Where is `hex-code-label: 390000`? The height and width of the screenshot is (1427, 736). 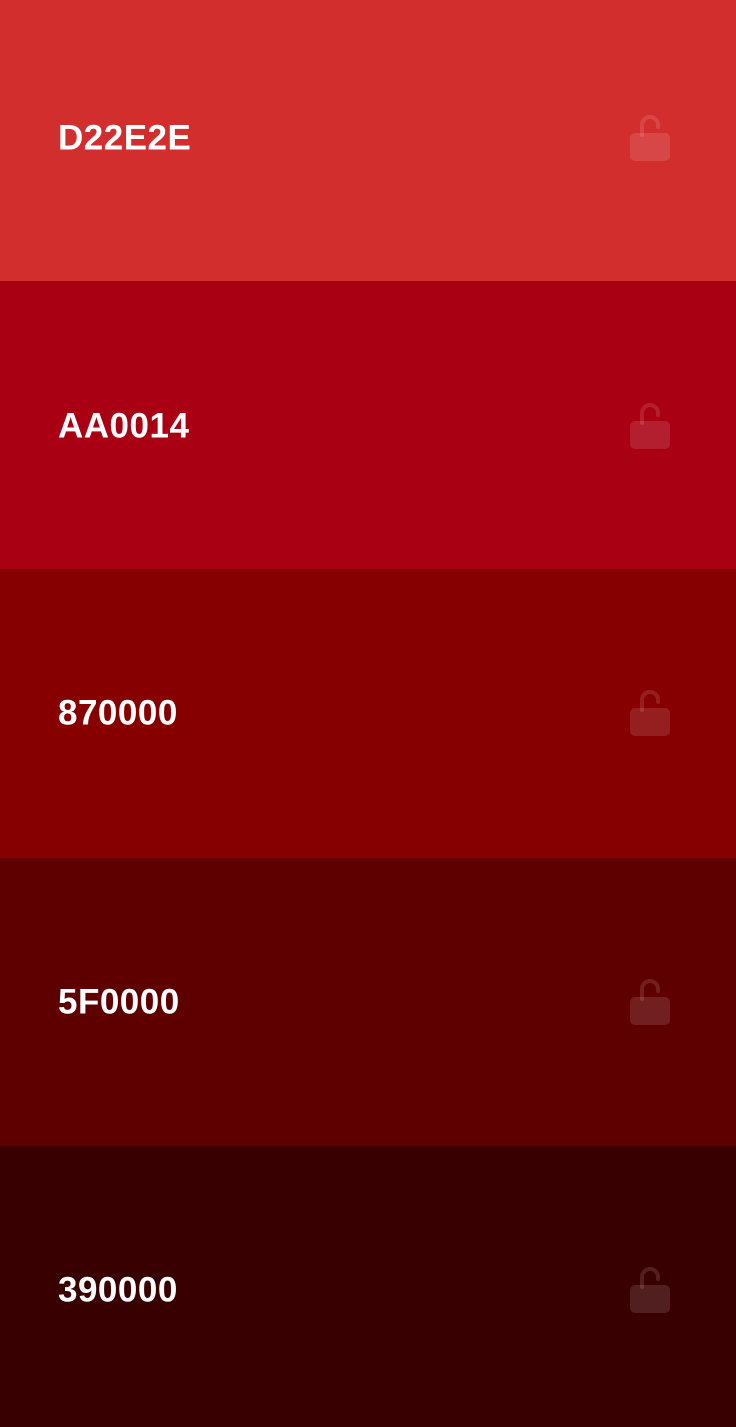 hex-code-label: 390000 is located at coordinates (118, 1290).